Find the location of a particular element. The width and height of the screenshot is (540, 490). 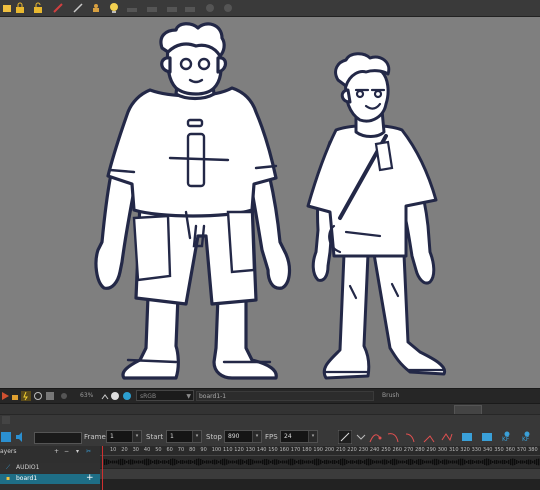

onion-skin-icon is located at coordinates (38, 396).